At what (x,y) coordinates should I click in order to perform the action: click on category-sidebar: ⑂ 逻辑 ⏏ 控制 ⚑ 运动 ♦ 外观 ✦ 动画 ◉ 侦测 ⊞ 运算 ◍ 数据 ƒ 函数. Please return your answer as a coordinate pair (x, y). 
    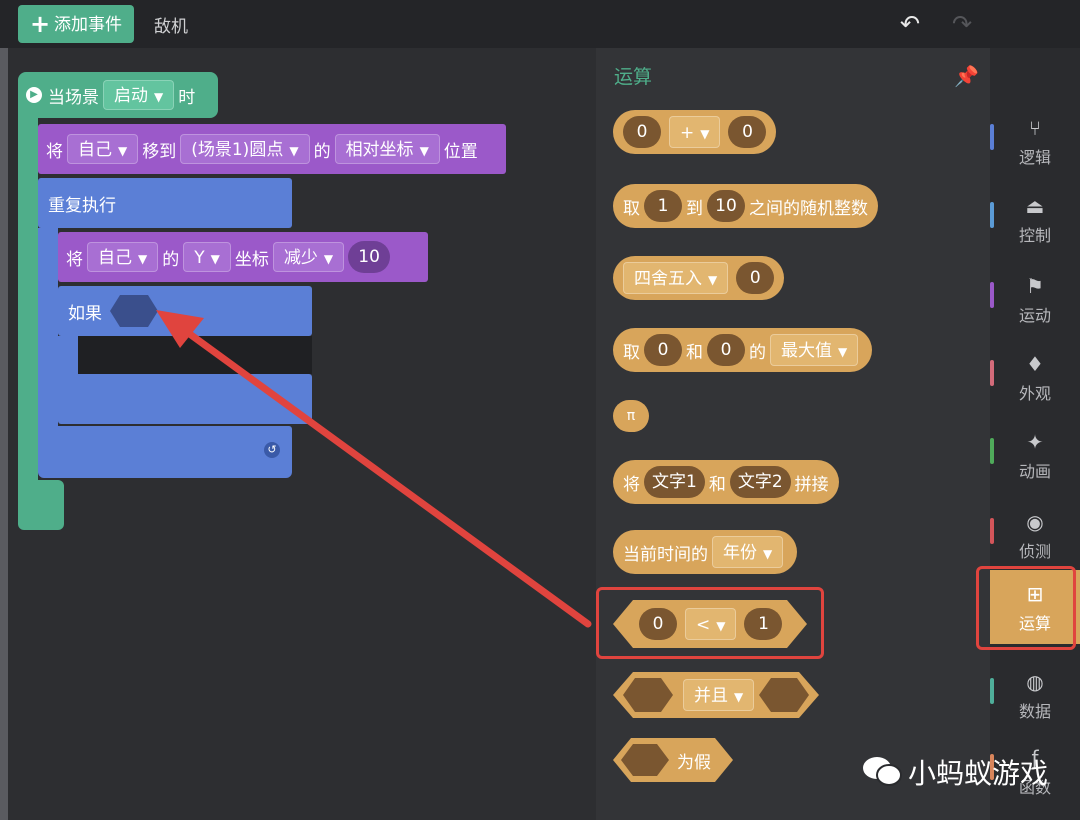
    Looking at the image, I should click on (1035, 434).